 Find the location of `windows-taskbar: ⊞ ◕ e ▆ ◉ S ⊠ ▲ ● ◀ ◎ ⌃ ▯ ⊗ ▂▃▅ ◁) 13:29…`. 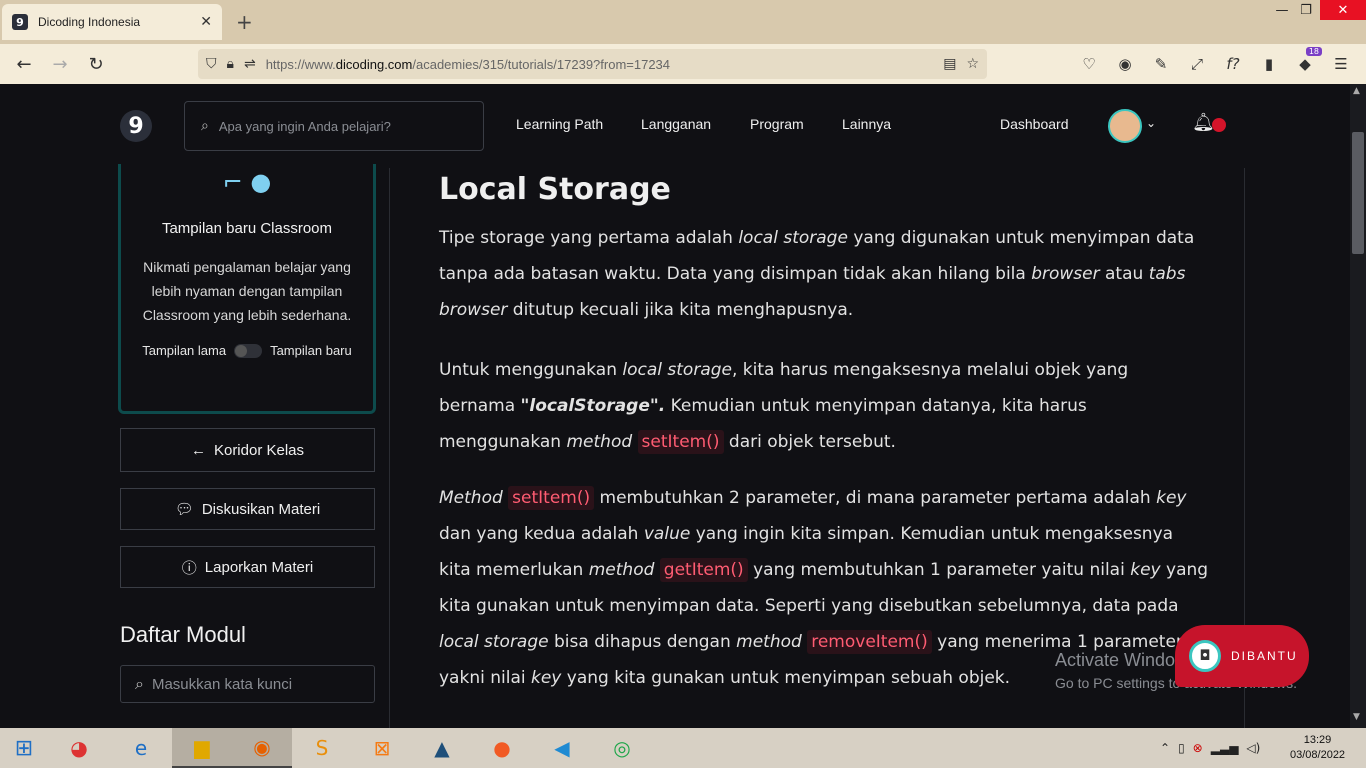

windows-taskbar: ⊞ ◕ e ▆ ◉ S ⊠ ▲ ● ◀ ◎ ⌃ ▯ ⊗ ▂▃▅ ◁) 13:29… is located at coordinates (683, 748).